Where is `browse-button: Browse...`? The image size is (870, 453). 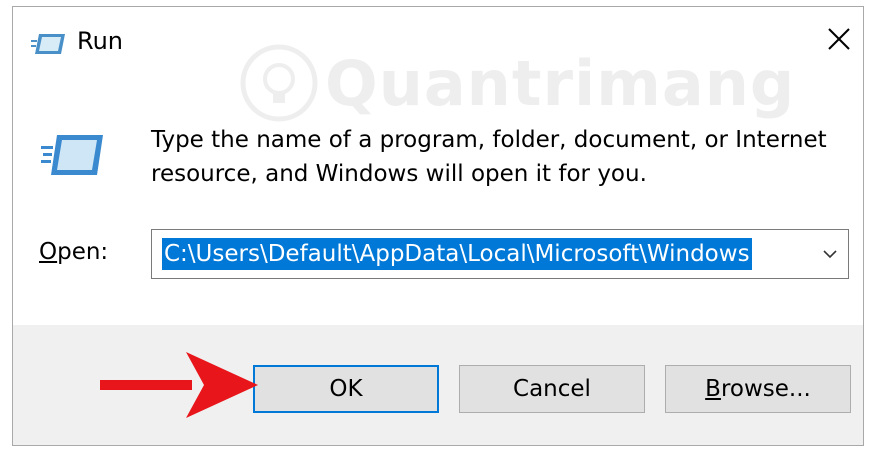 browse-button: Browse... is located at coordinates (758, 389).